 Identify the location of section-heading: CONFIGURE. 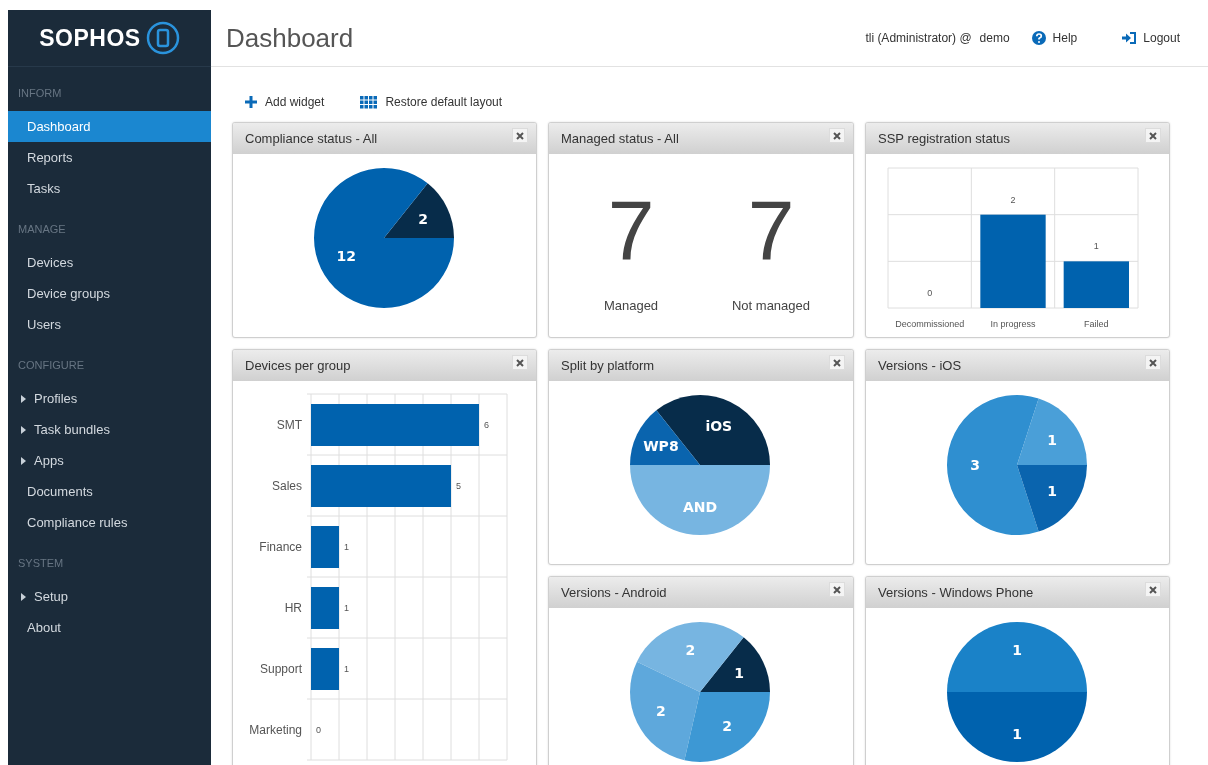
(51, 365).